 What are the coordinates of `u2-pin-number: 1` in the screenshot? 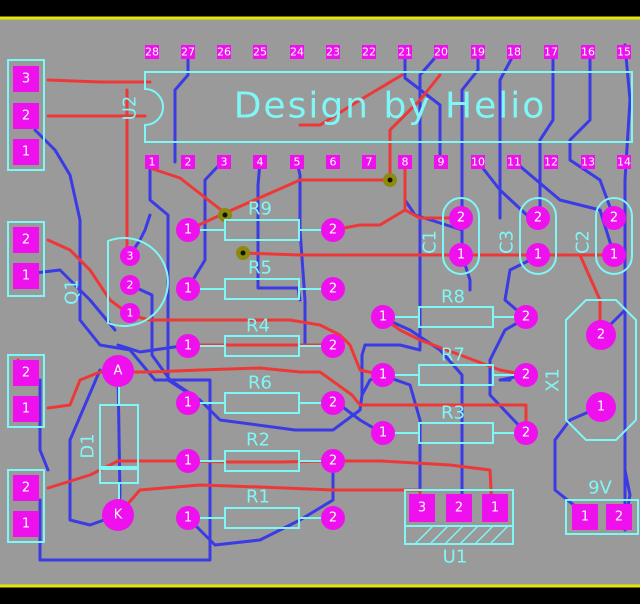 It's located at (152, 162).